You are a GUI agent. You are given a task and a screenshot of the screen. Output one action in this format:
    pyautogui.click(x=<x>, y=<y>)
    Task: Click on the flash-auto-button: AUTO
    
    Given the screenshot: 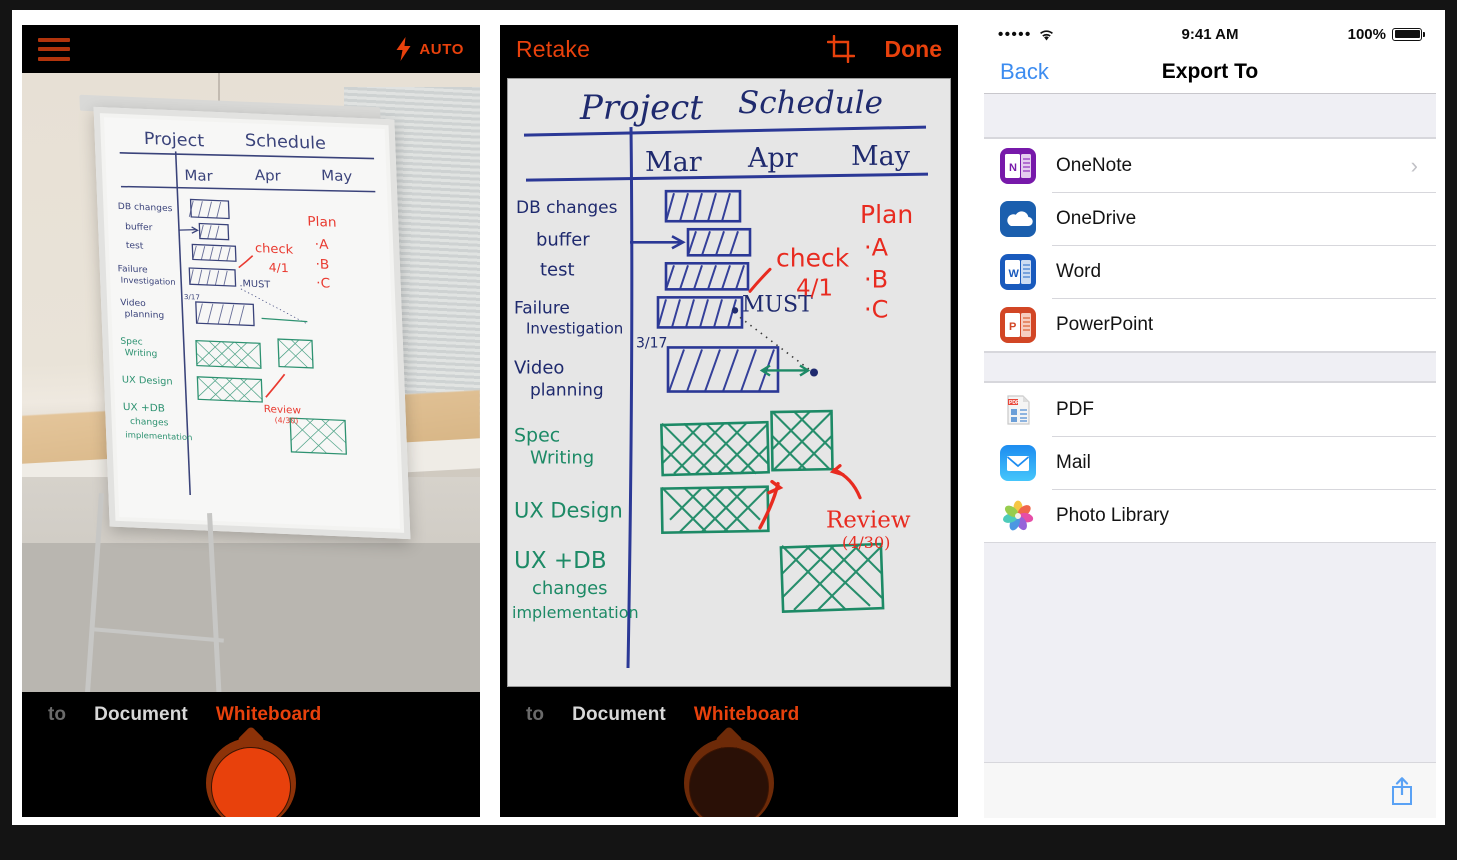 What is the action you would take?
    pyautogui.click(x=429, y=49)
    